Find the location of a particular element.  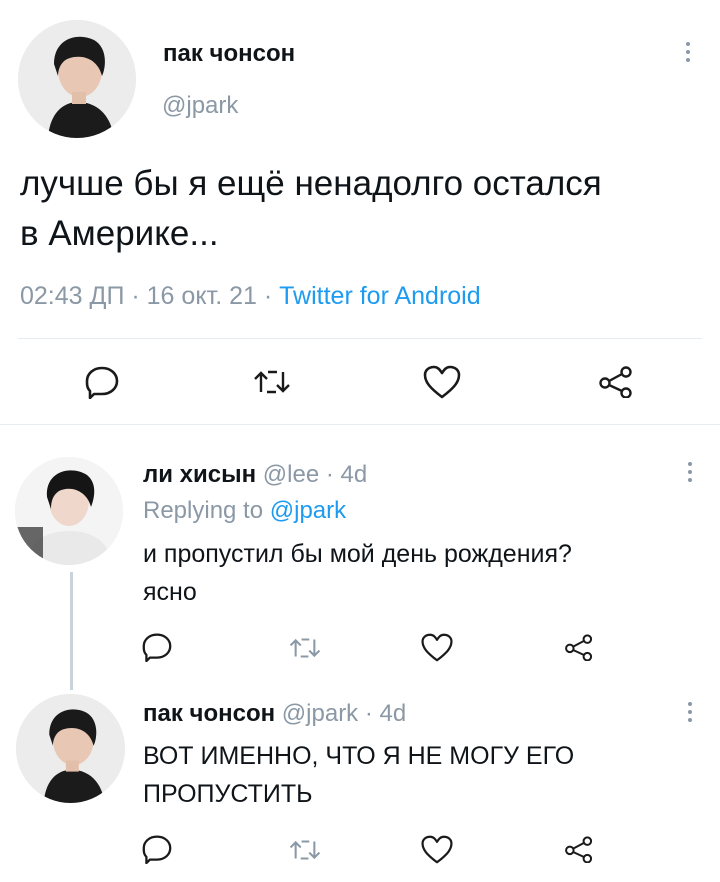

tweet-text-line1: лучше бы я ещё ненадолго остался is located at coordinates (311, 183).